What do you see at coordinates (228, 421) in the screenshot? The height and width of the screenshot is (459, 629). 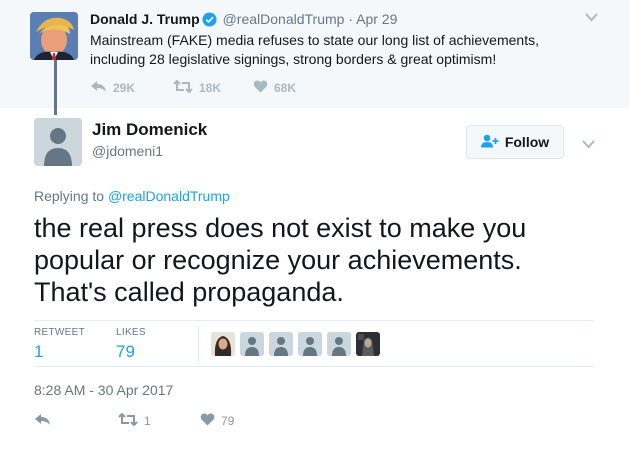 I see `like-count: 79` at bounding box center [228, 421].